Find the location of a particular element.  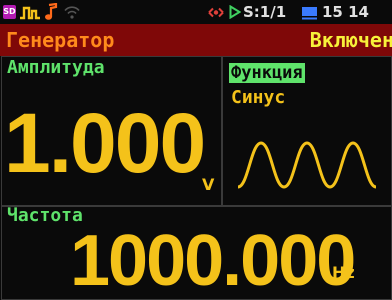

page-title: Генератор is located at coordinates (60, 40).